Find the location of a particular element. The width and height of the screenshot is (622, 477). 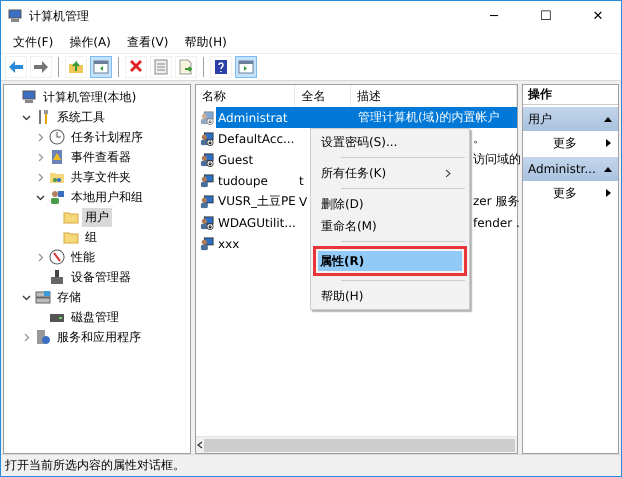

menu-item: 查看(V) is located at coordinates (147, 42).